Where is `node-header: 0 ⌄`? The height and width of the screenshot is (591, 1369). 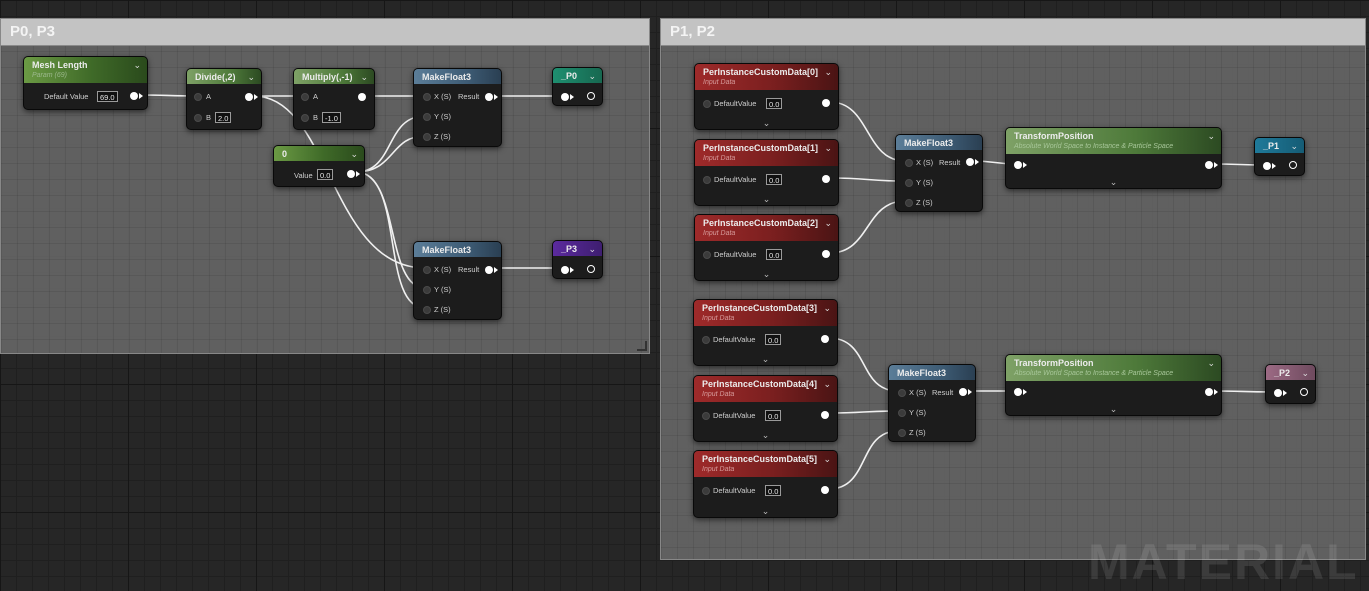 node-header: 0 ⌄ is located at coordinates (319, 153).